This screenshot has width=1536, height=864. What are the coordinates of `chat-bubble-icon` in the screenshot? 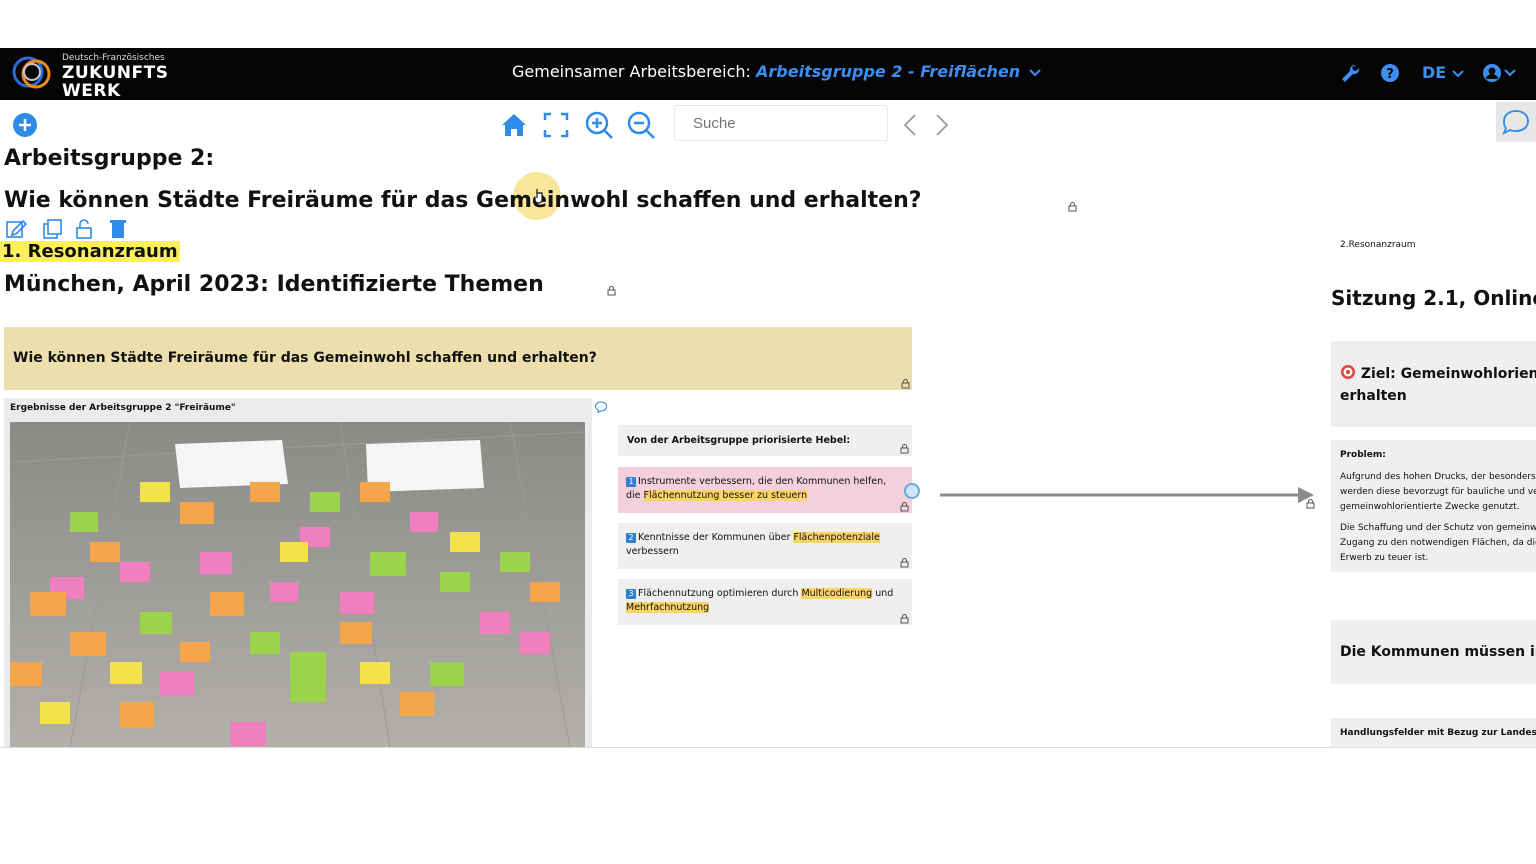 It's located at (1515, 122).